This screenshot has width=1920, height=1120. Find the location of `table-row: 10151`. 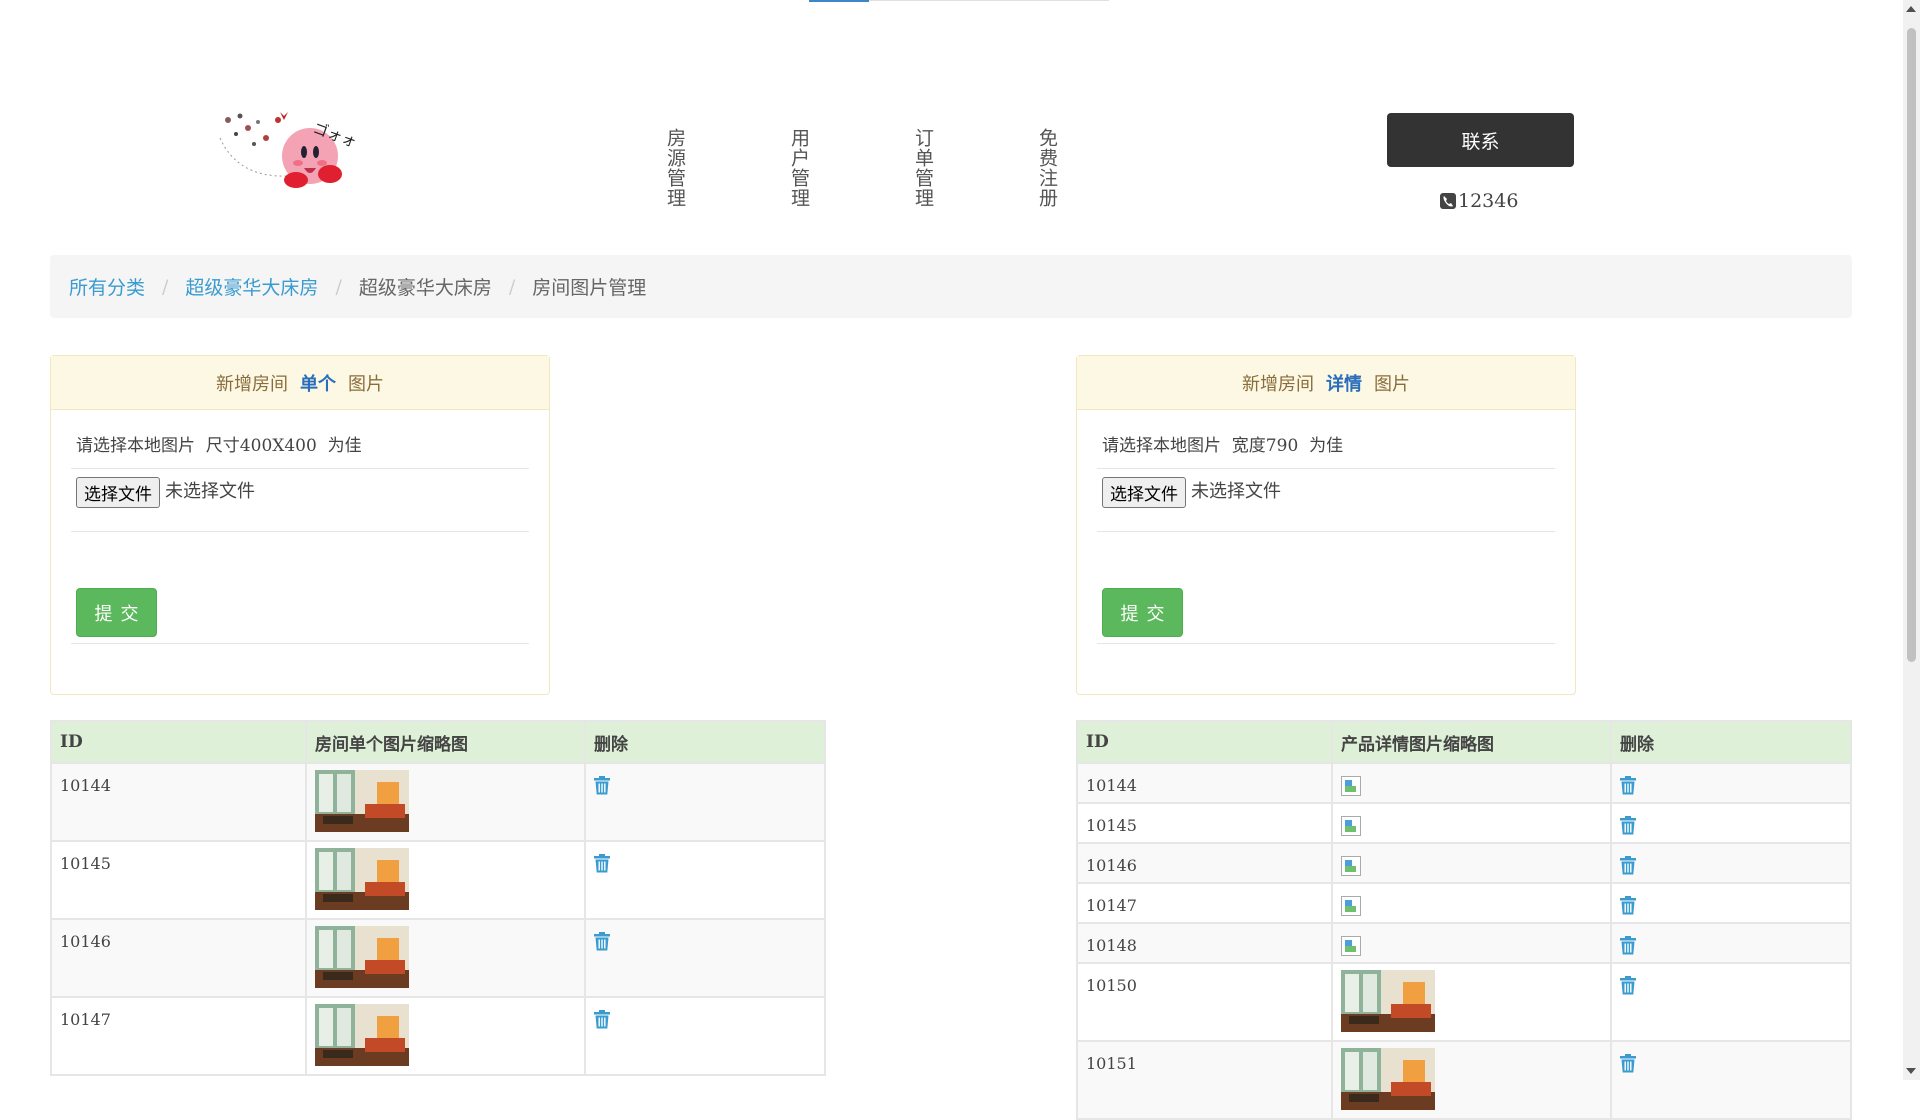

table-row: 10151 is located at coordinates (1464, 1080).